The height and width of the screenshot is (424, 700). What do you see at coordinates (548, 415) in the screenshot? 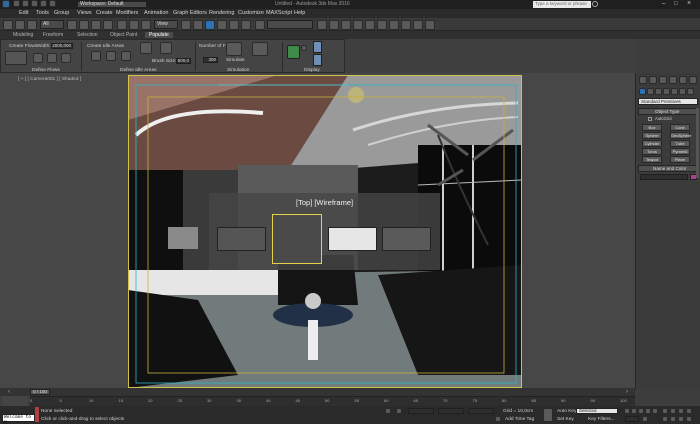
I see `set-key-icon` at bounding box center [548, 415].